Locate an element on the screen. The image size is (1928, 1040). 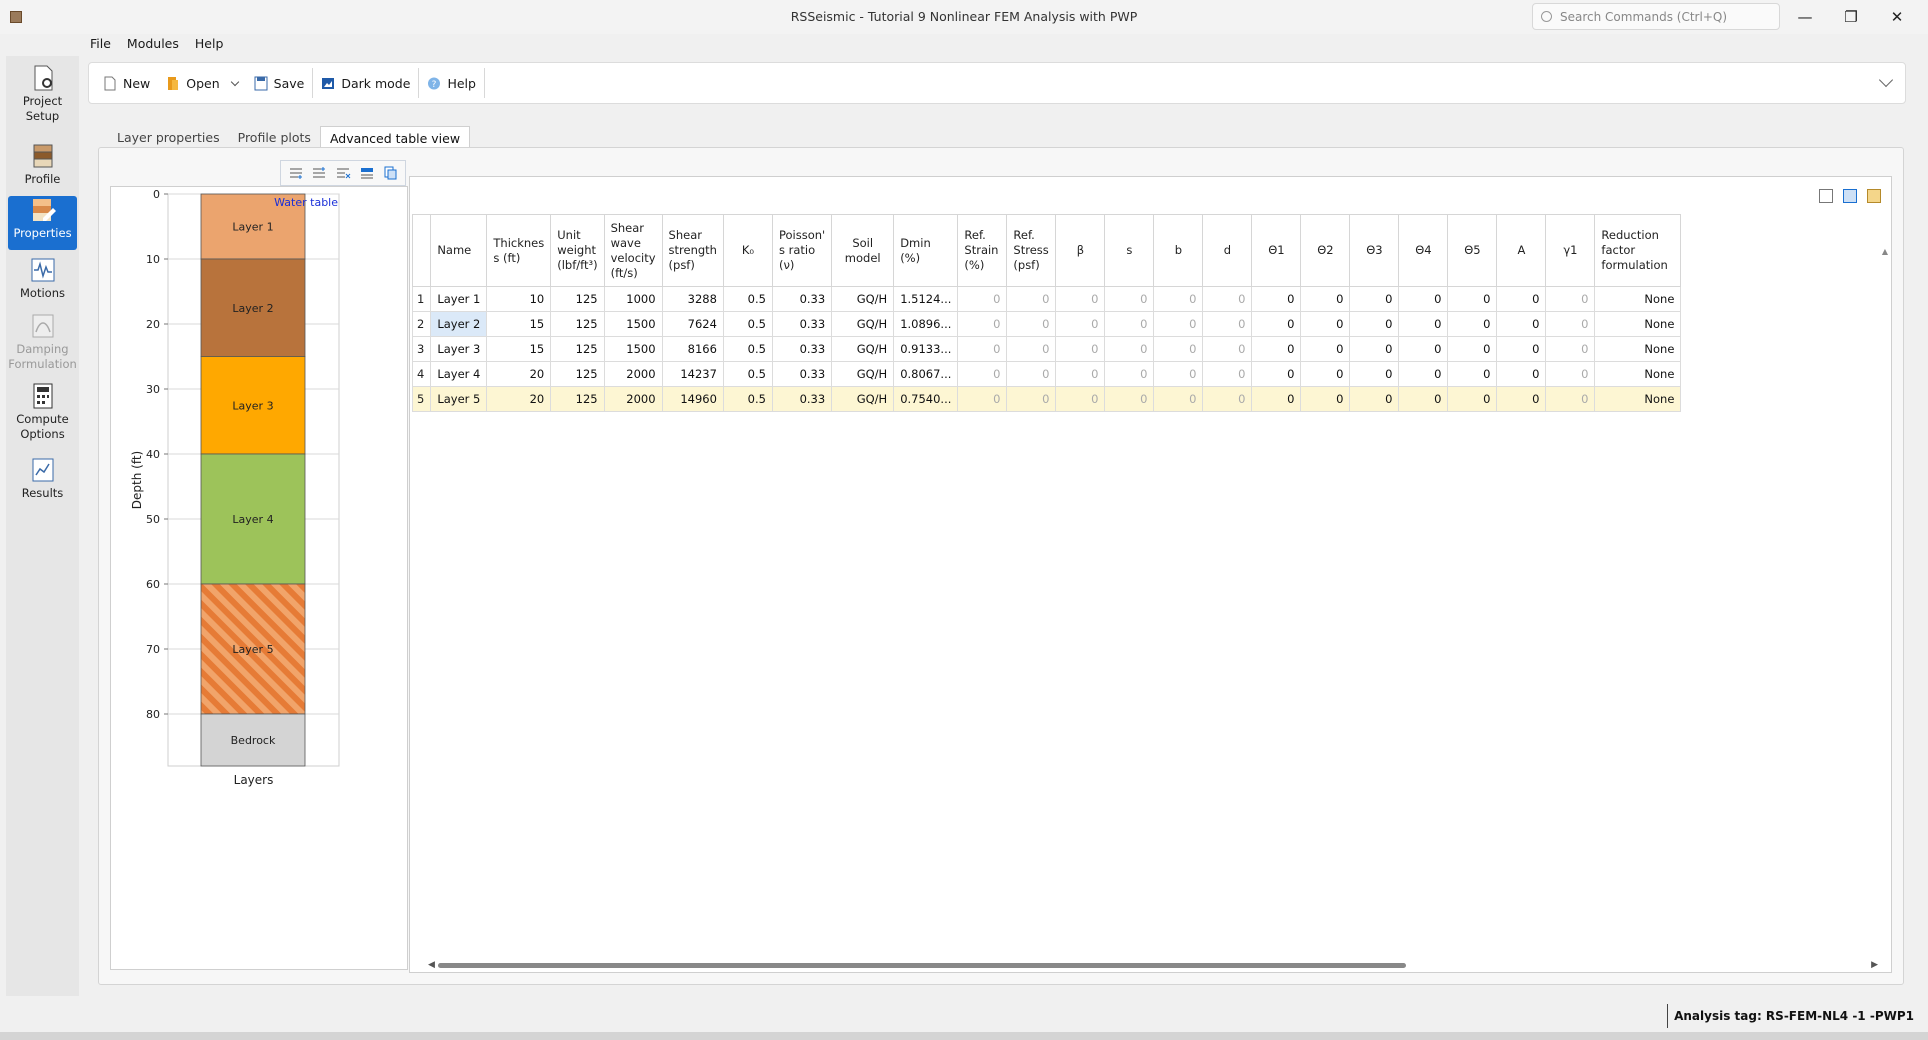
select-all-icon is located at coordinates (1826, 196).